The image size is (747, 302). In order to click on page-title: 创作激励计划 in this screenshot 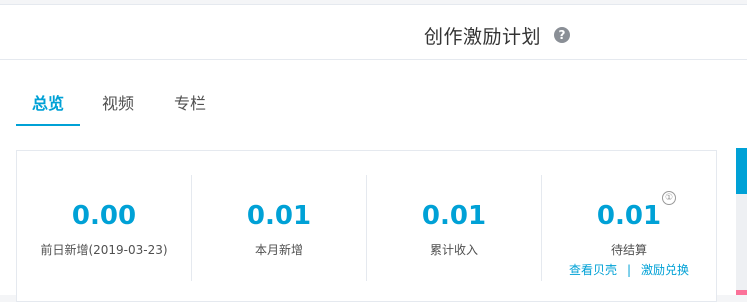, I will do `click(483, 37)`.